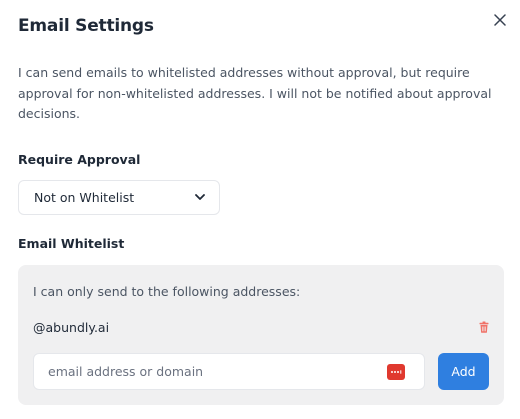  I want to click on dialog-title: Email Settings, so click(86, 26).